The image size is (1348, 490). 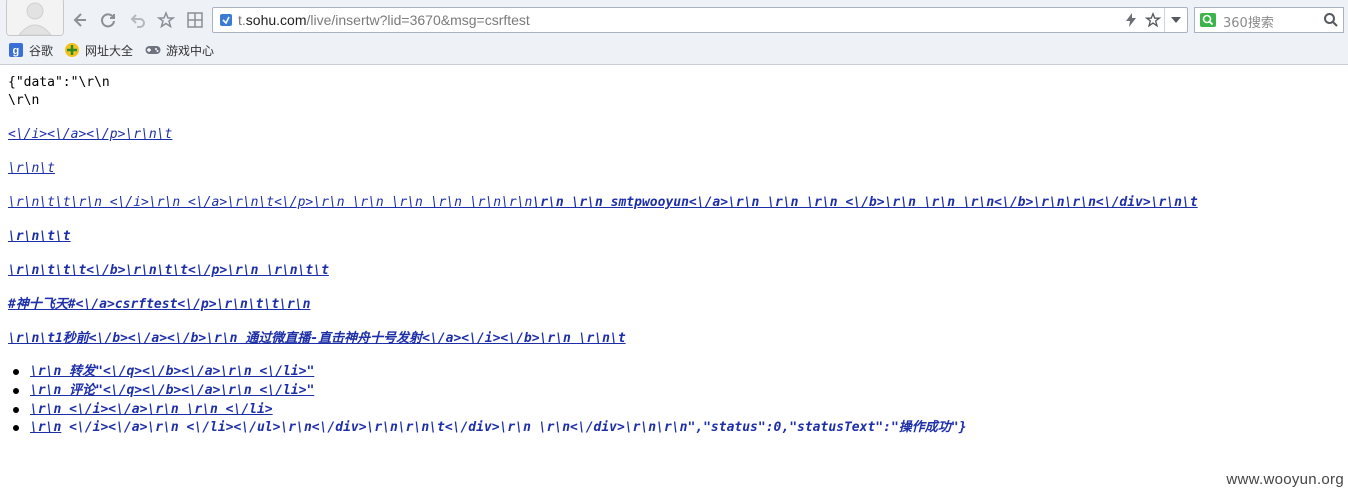 I want to click on bookmark-google: g 谷歌, so click(x=30, y=50).